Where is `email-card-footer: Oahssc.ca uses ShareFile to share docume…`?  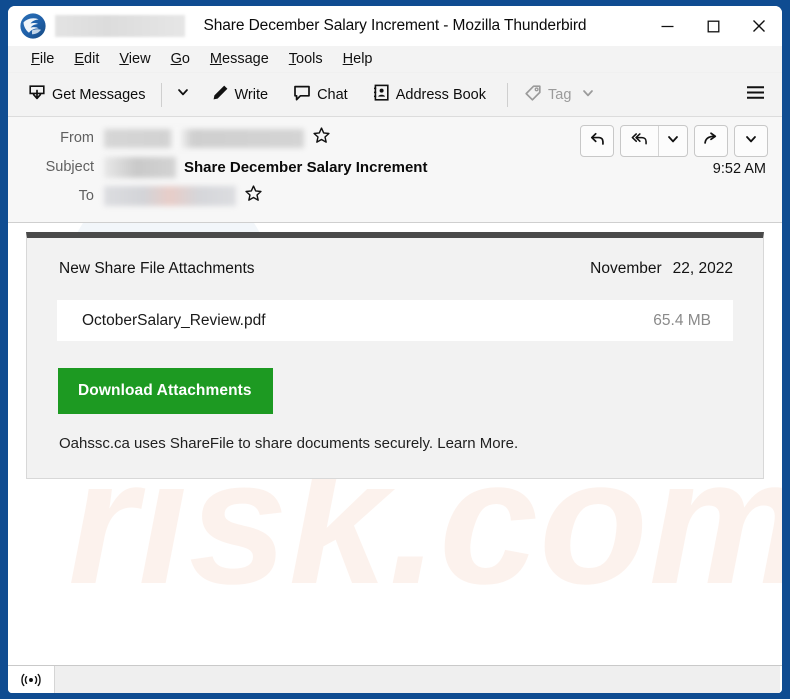 email-card-footer: Oahssc.ca uses ShareFile to share docume… is located at coordinates (396, 443).